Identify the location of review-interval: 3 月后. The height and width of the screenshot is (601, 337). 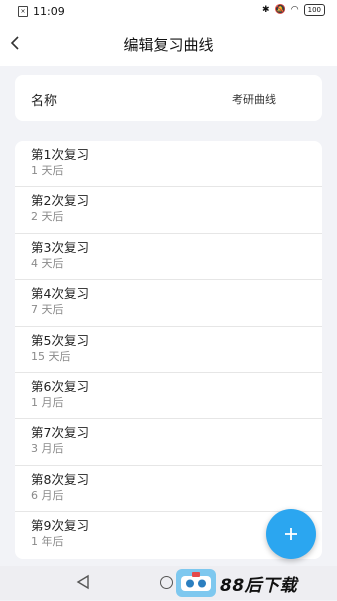
(47, 449).